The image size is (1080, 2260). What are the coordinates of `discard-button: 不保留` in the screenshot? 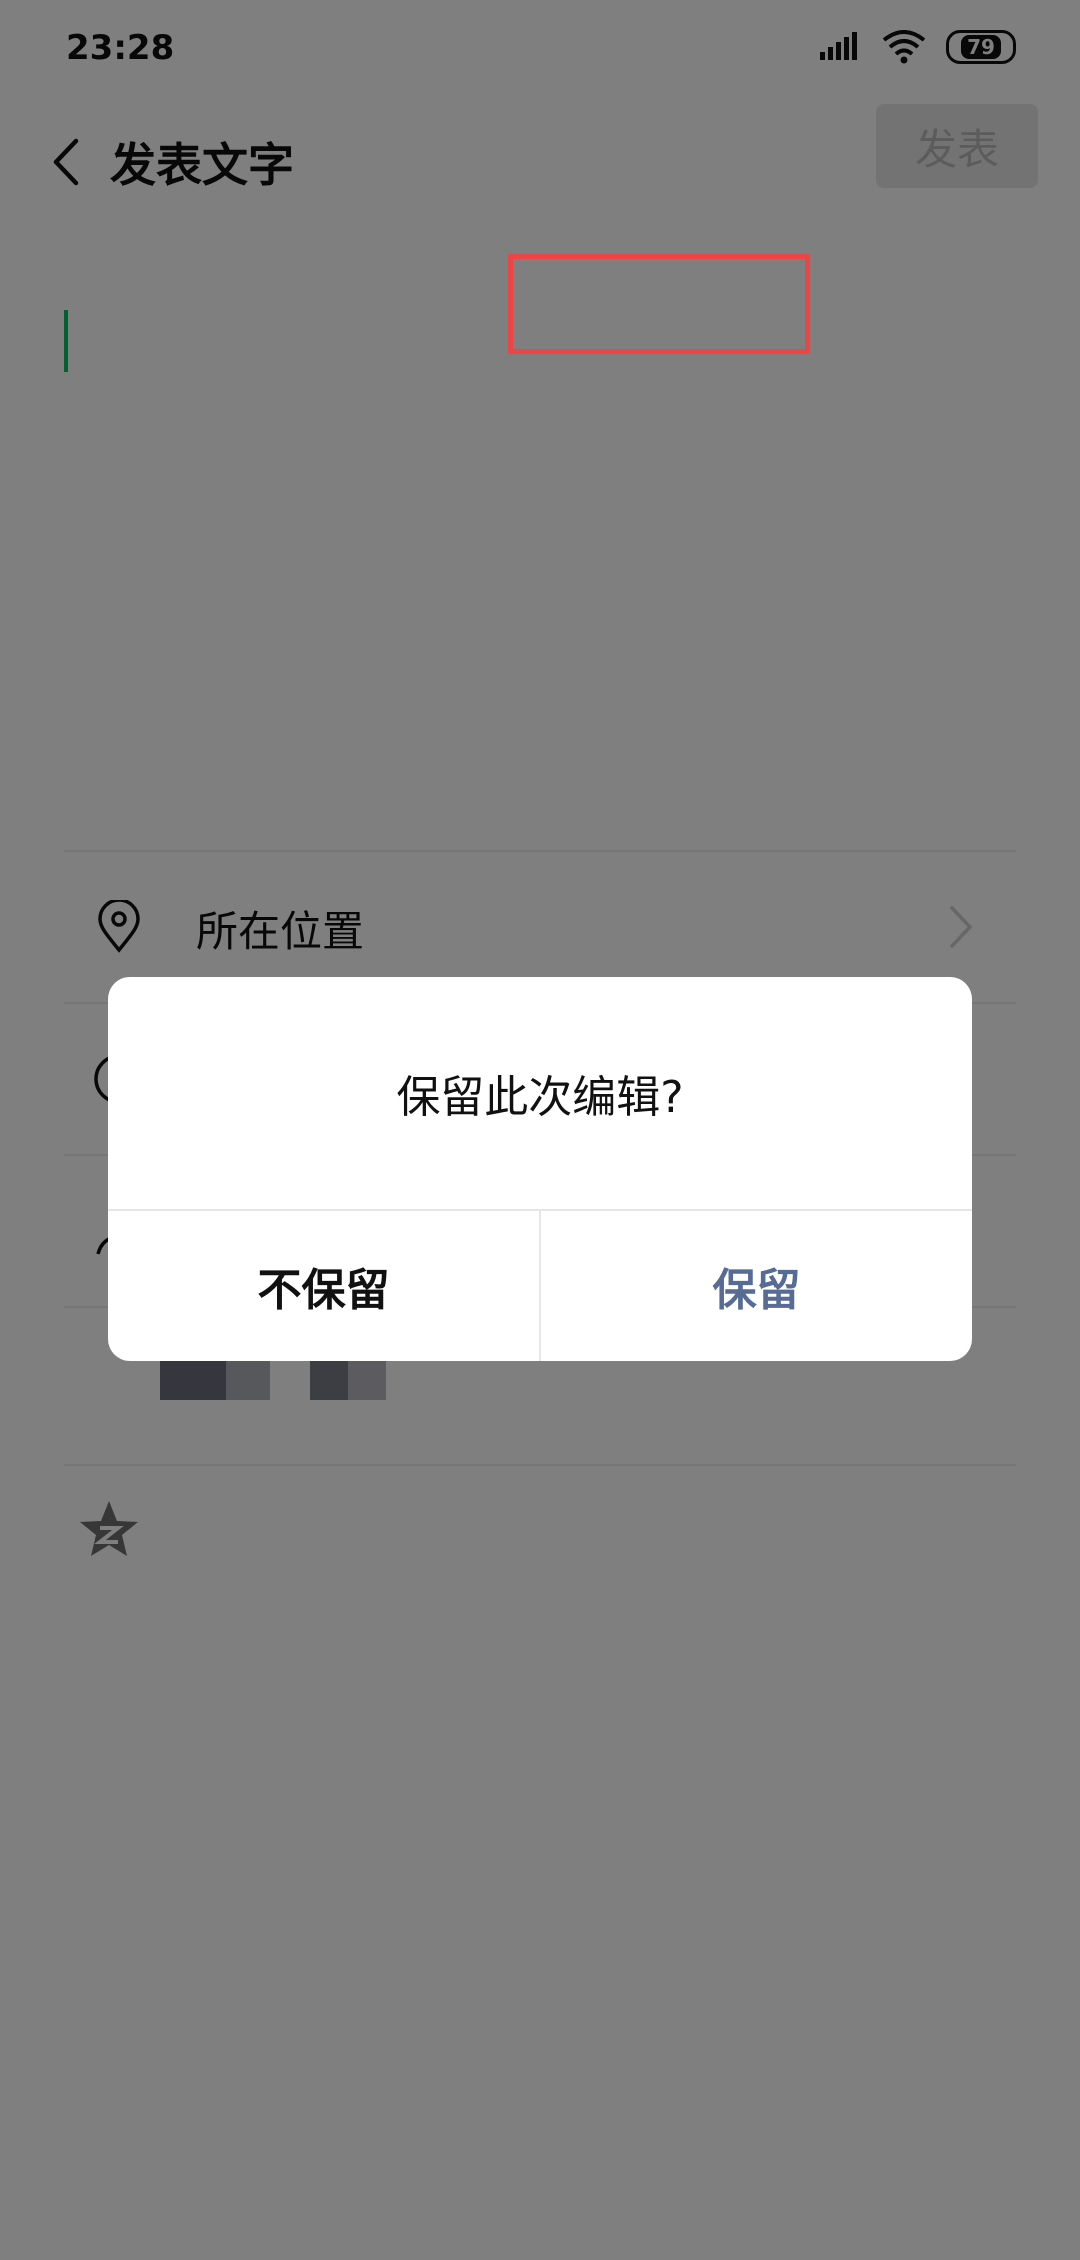 It's located at (324, 1286).